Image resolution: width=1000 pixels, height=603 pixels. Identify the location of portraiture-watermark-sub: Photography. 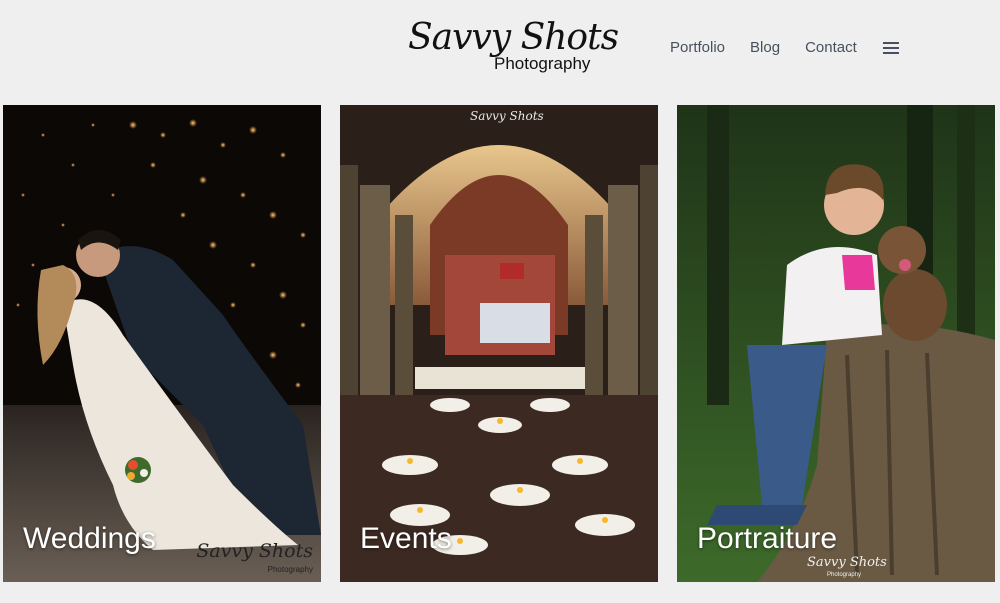
(844, 575).